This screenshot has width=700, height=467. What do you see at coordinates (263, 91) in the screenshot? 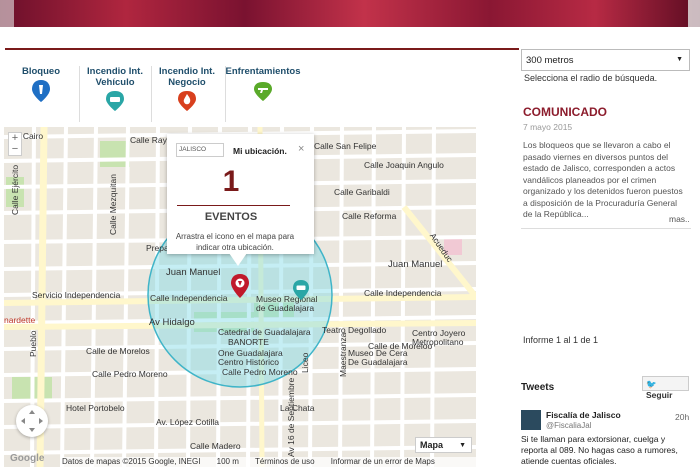
I see `gun-pin-icon` at bounding box center [263, 91].